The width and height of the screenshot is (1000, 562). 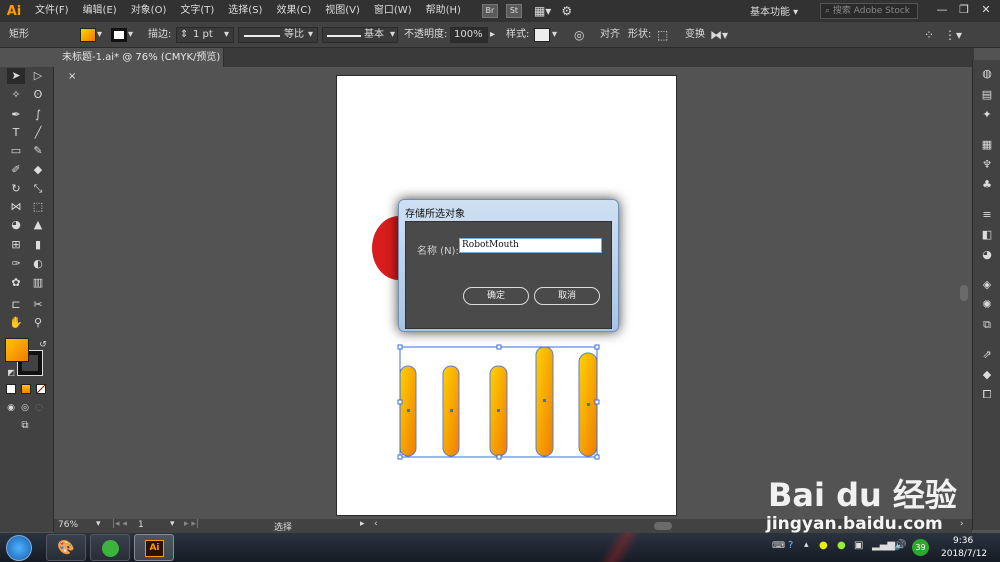 I want to click on arrange-documents-icon: ▦▾, so click(x=542, y=11).